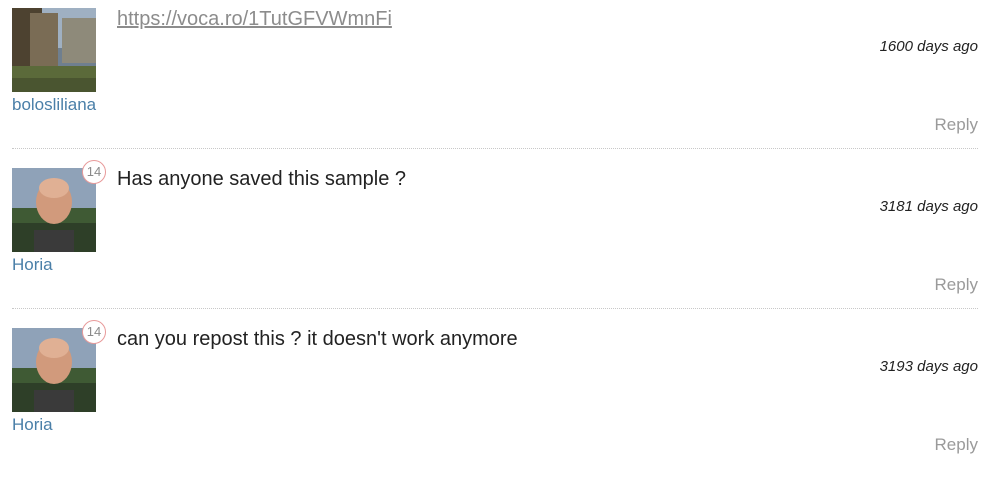  I want to click on avatar, so click(54, 50).